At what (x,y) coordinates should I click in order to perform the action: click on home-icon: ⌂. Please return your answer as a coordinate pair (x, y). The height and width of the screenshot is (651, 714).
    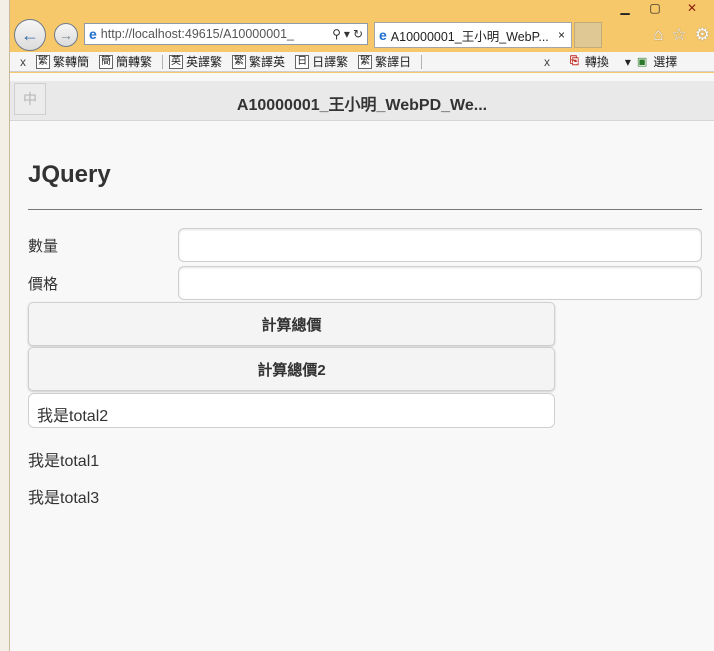
    Looking at the image, I should click on (658, 35).